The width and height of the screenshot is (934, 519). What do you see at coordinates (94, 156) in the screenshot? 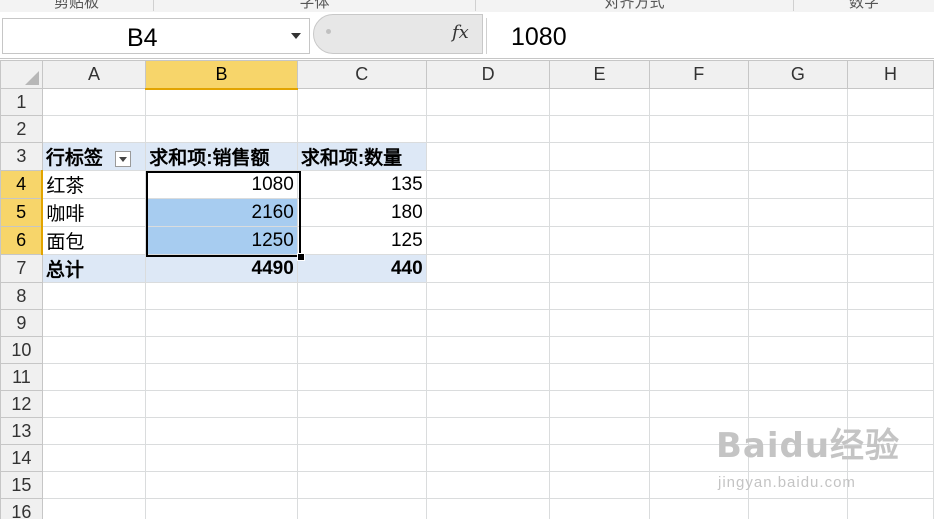
I see `pivot-row-label-header: 行标签` at bounding box center [94, 156].